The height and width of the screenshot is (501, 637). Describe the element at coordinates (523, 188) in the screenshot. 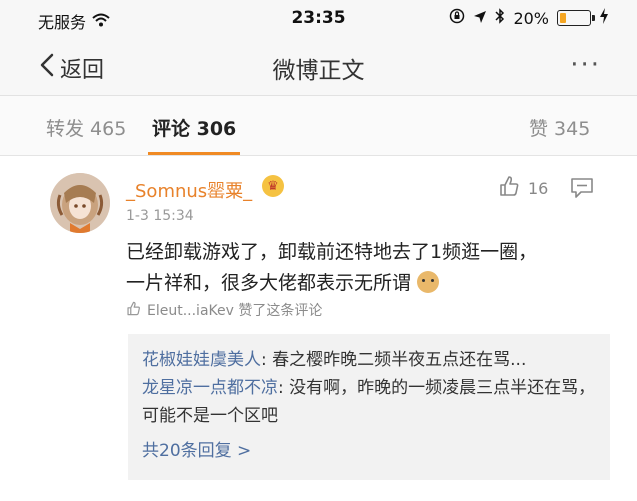

I see `like-button: 16` at that location.